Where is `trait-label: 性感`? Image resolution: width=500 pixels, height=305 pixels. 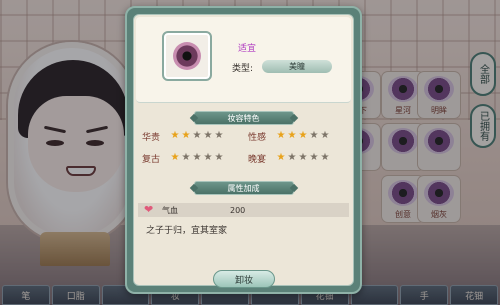 trait-label: 性感 is located at coordinates (257, 137).